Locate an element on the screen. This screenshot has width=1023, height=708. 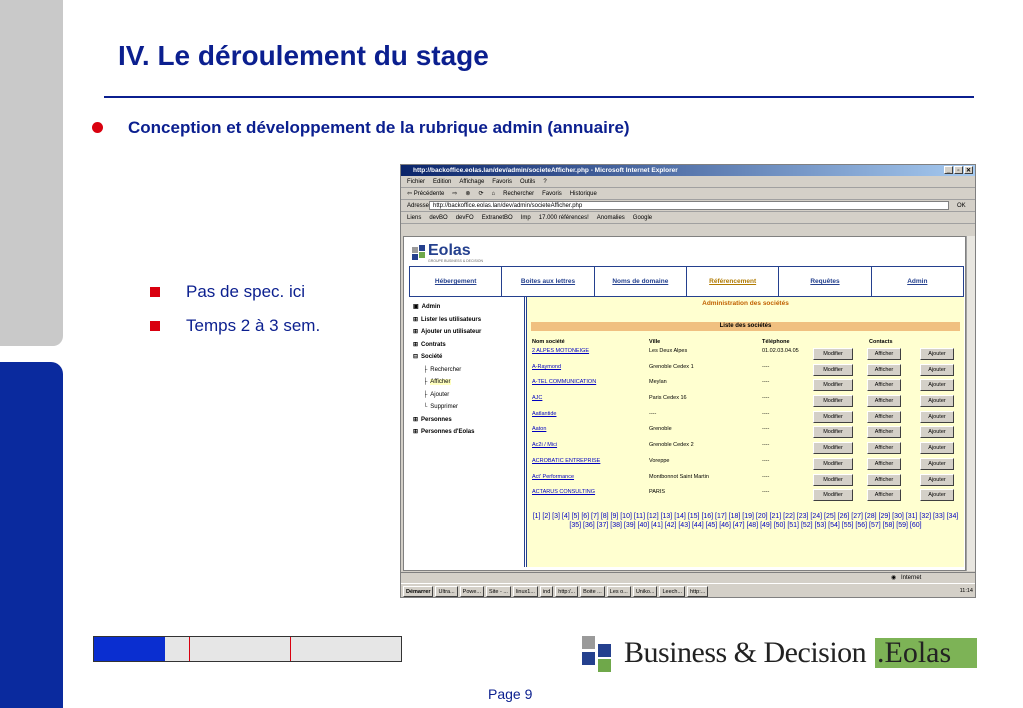
toolbar-button: ⟳ is located at coordinates (480, 194).